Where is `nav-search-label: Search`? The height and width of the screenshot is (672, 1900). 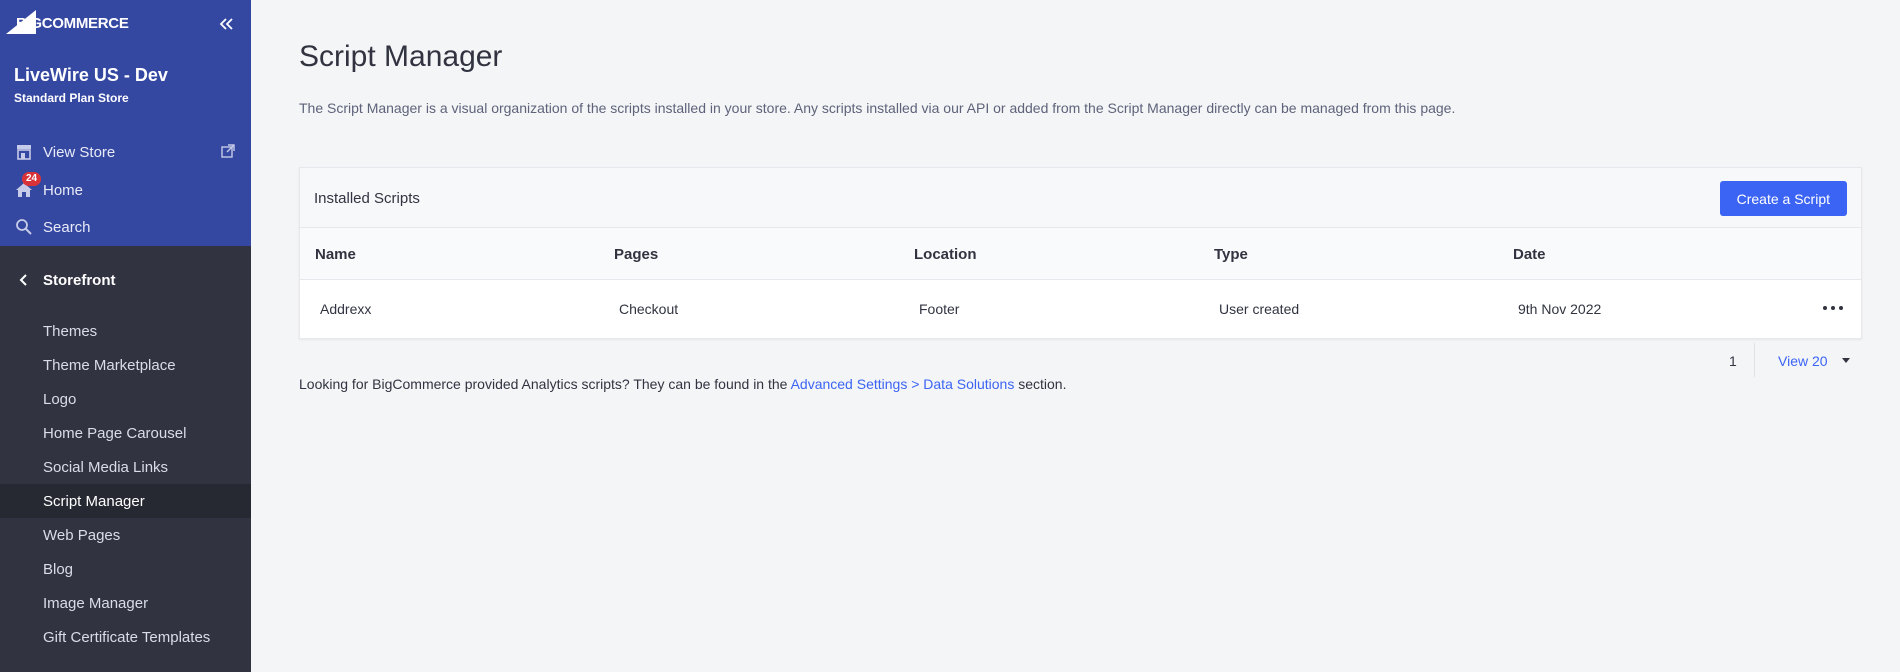
nav-search-label: Search is located at coordinates (67, 227).